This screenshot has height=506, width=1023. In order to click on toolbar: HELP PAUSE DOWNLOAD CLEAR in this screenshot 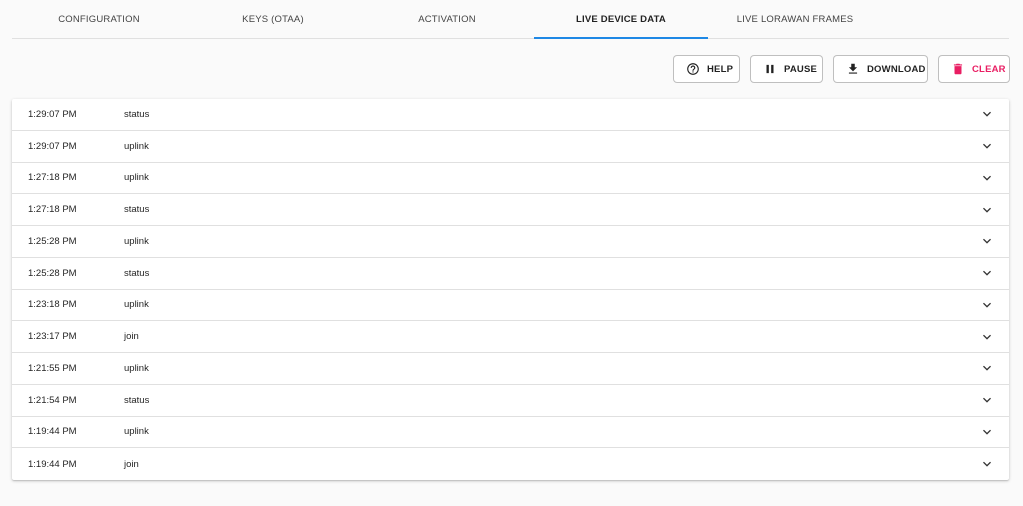, I will do `click(841, 69)`.